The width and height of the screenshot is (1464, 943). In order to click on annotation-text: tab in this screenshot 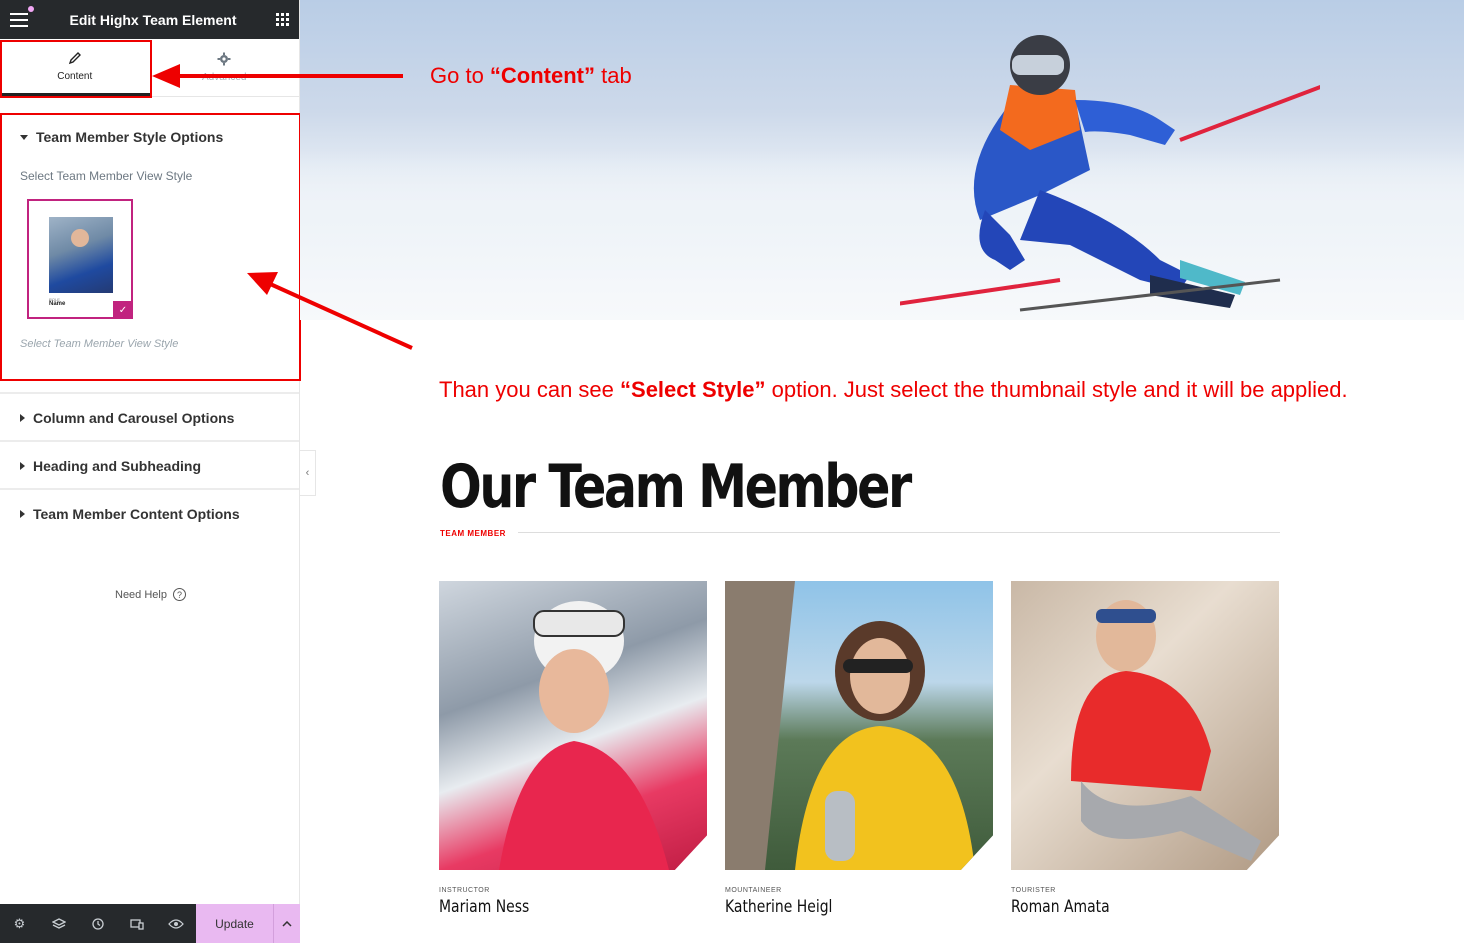, I will do `click(613, 75)`.